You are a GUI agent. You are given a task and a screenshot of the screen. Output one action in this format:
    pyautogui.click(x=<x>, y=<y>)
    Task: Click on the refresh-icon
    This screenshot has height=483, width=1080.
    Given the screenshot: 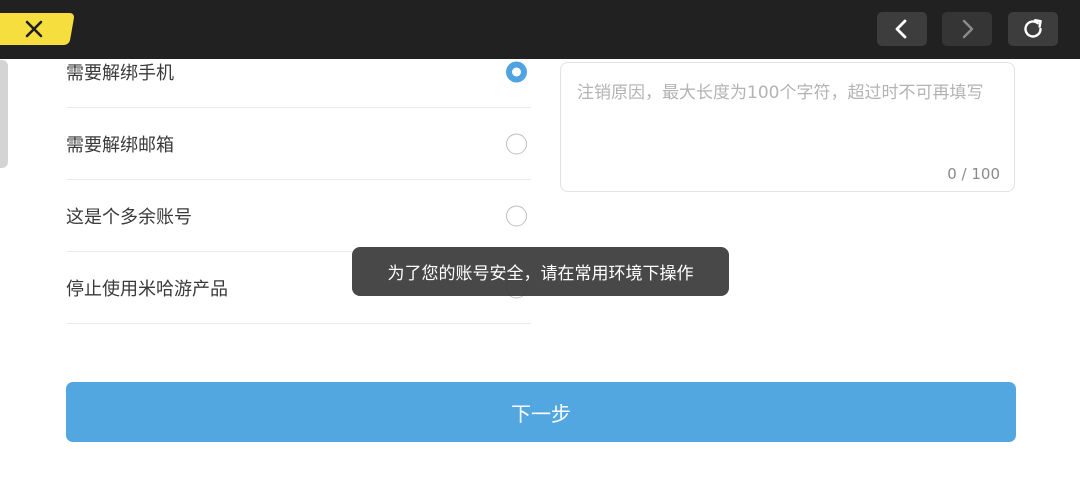 What is the action you would take?
    pyautogui.click(x=1033, y=28)
    